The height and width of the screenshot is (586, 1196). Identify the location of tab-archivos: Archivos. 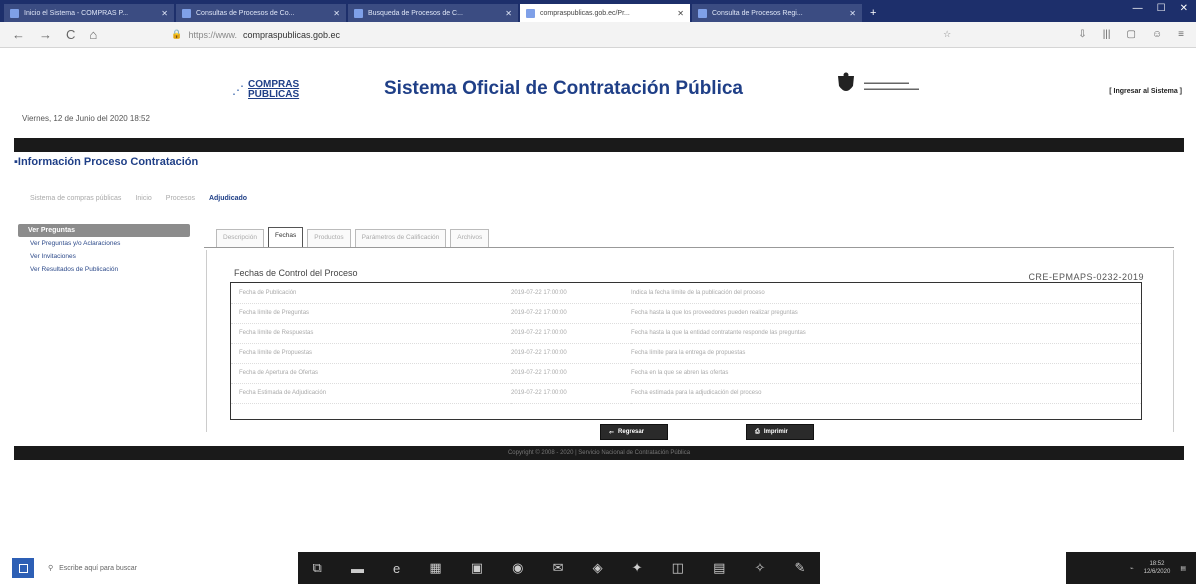
(470, 238).